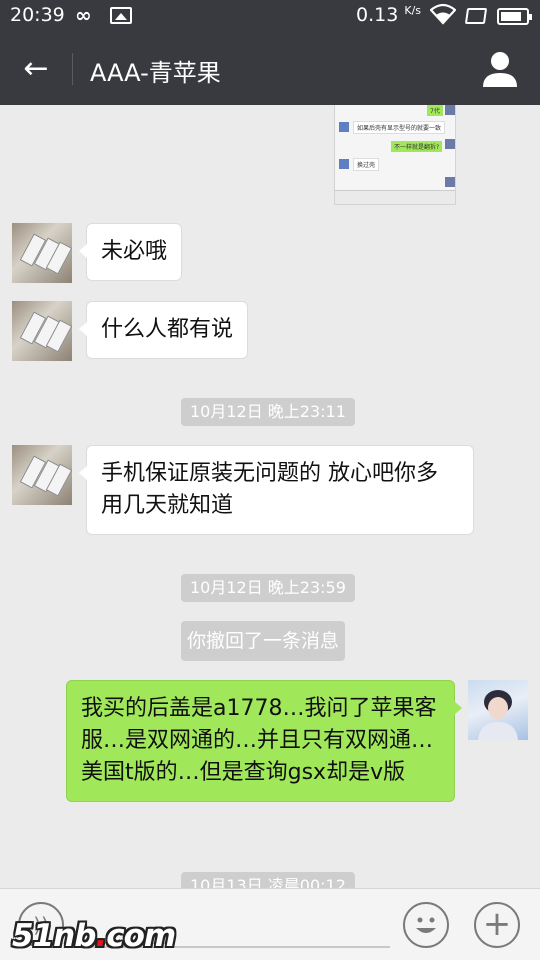 The height and width of the screenshot is (960, 540). What do you see at coordinates (268, 412) in the screenshot?
I see `timestamp: 10月12日 晚上23:11` at bounding box center [268, 412].